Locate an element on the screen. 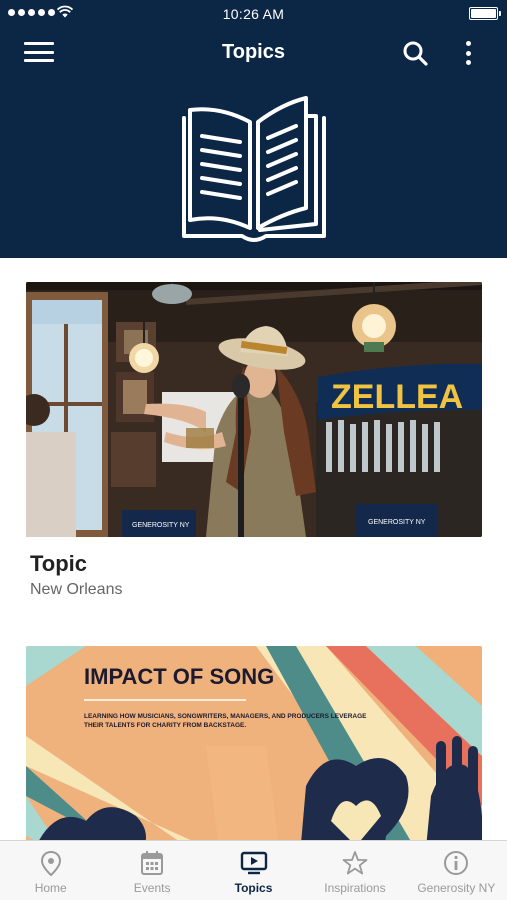 This screenshot has height=900, width=507. more-vertical-icon is located at coordinates (468, 53).